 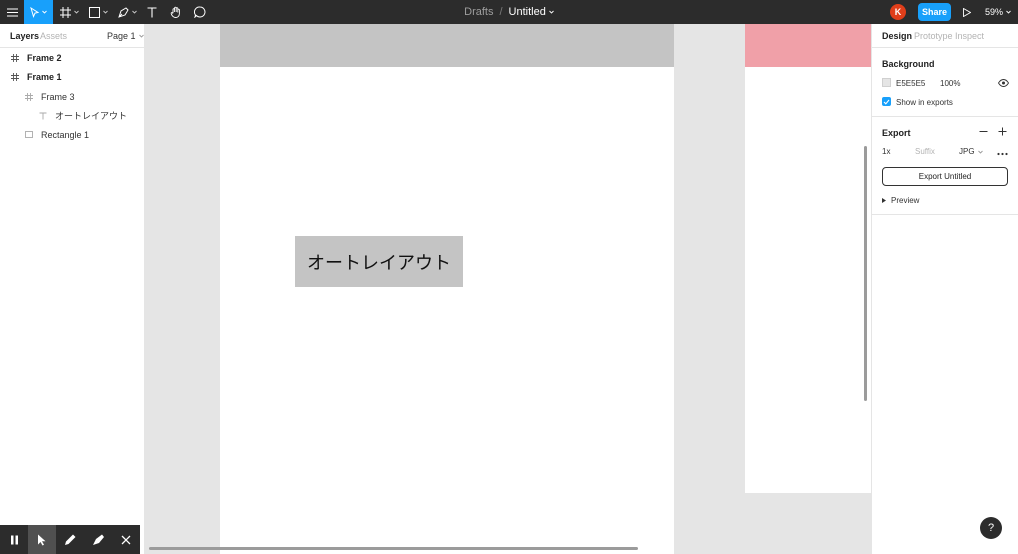 I want to click on comment-tool-icon, so click(x=200, y=12).